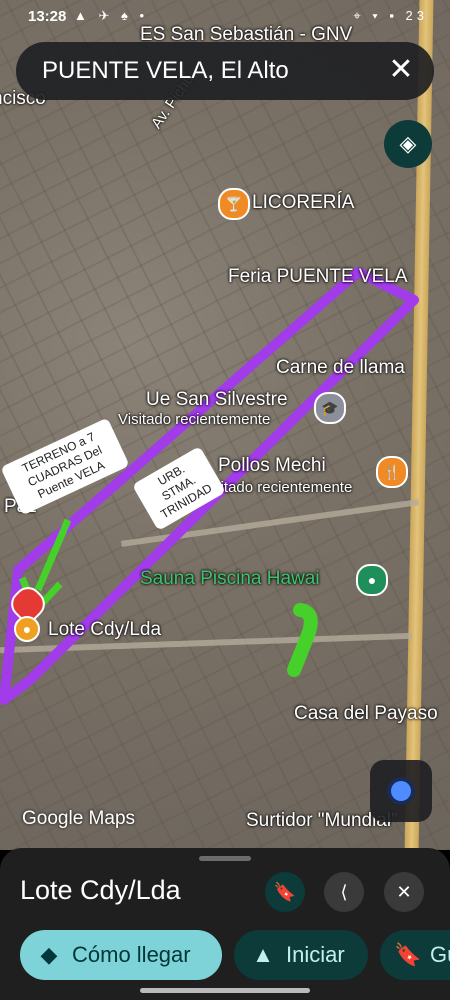 This screenshot has width=450, height=1000. I want to click on save-pill-button: 🔖 Gu, so click(415, 955).